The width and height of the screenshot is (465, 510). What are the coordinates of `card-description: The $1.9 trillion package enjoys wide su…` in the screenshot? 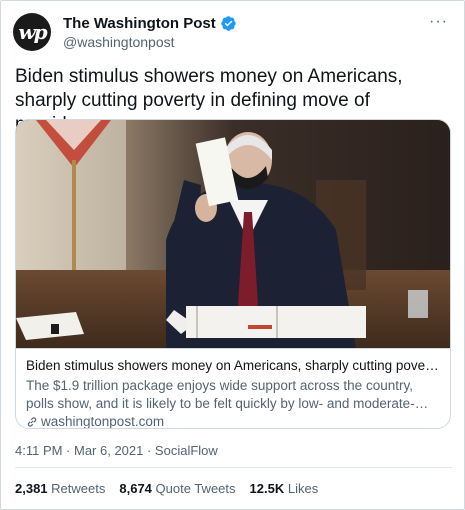 It's located at (220, 394).